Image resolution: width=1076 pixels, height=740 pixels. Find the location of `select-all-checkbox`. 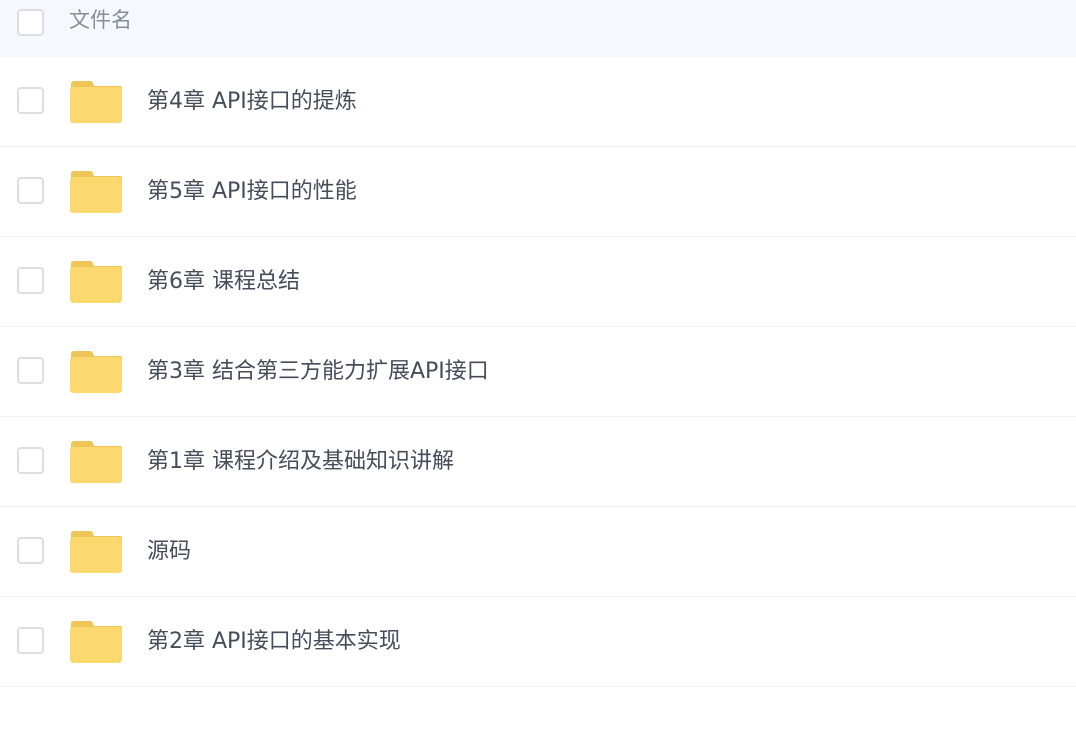

select-all-checkbox is located at coordinates (30, 22).